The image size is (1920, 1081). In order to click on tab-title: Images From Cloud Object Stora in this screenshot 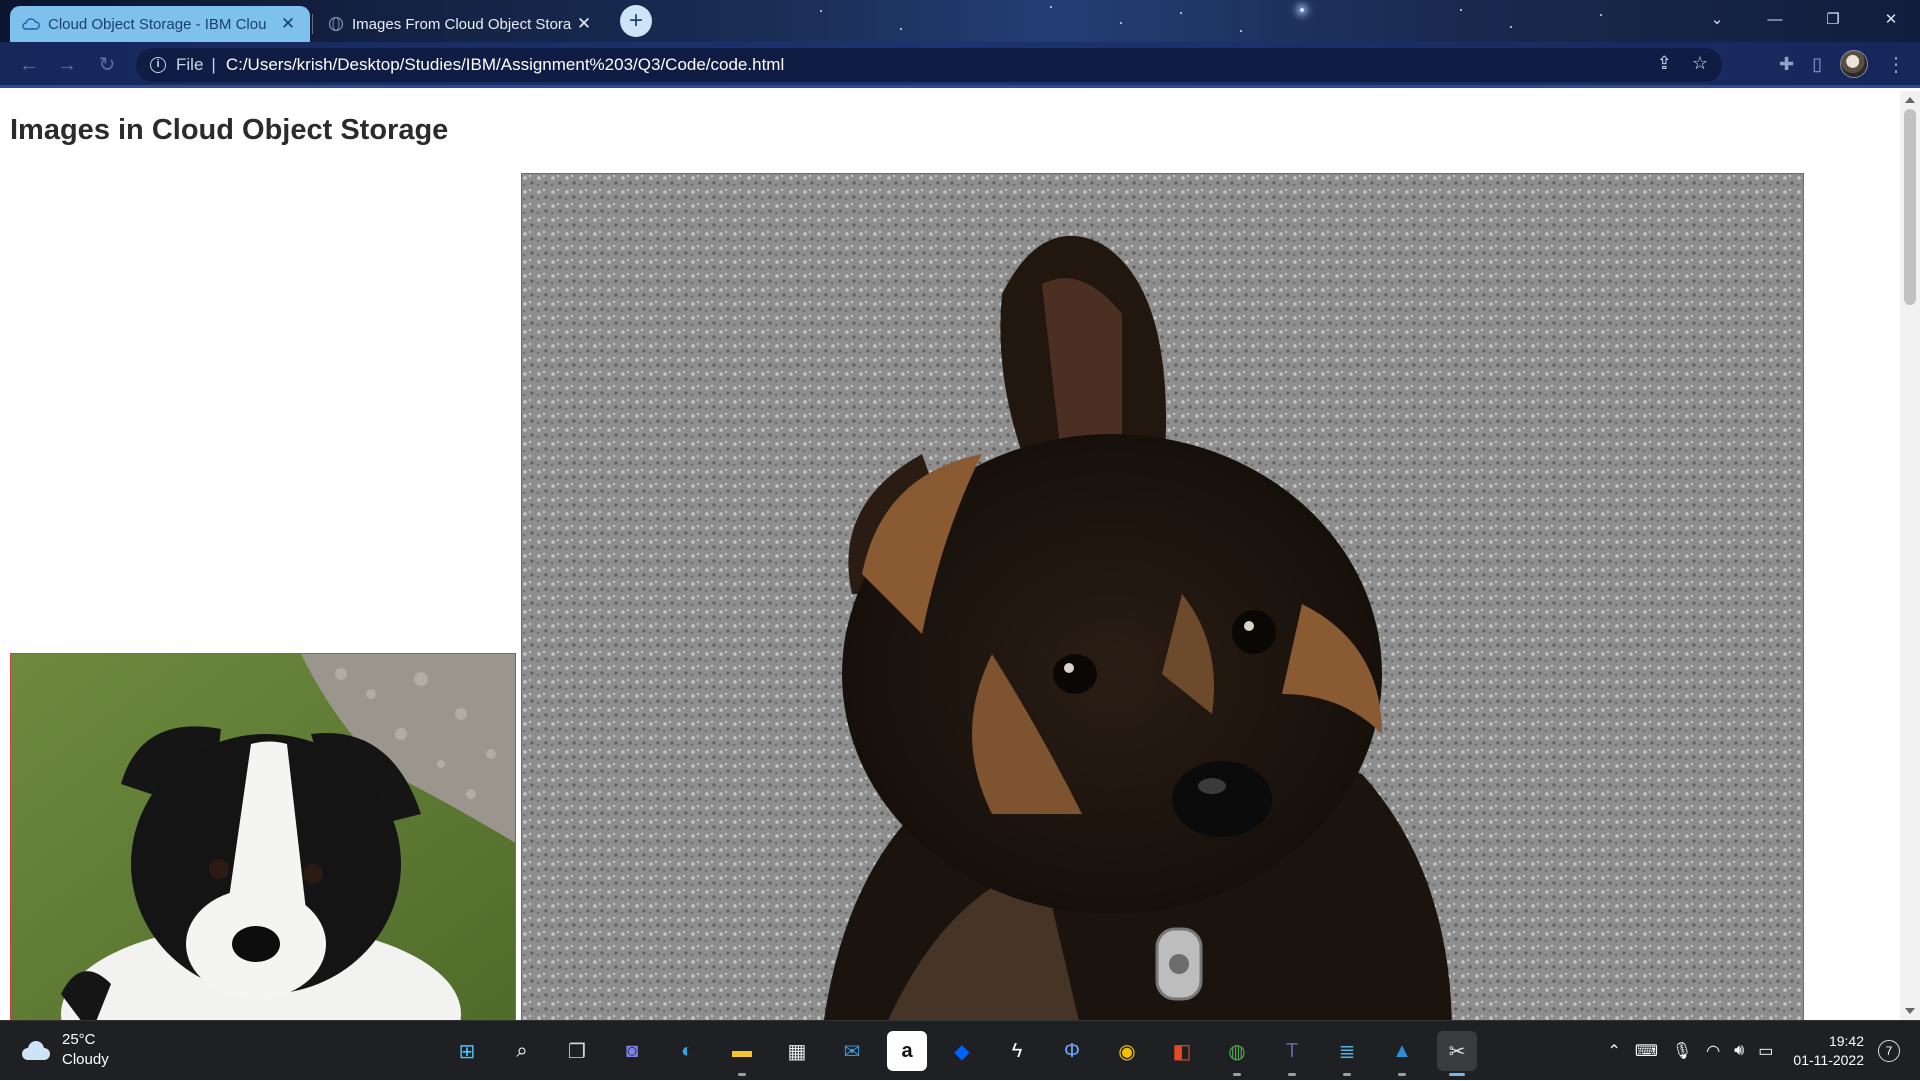, I will do `click(462, 24)`.